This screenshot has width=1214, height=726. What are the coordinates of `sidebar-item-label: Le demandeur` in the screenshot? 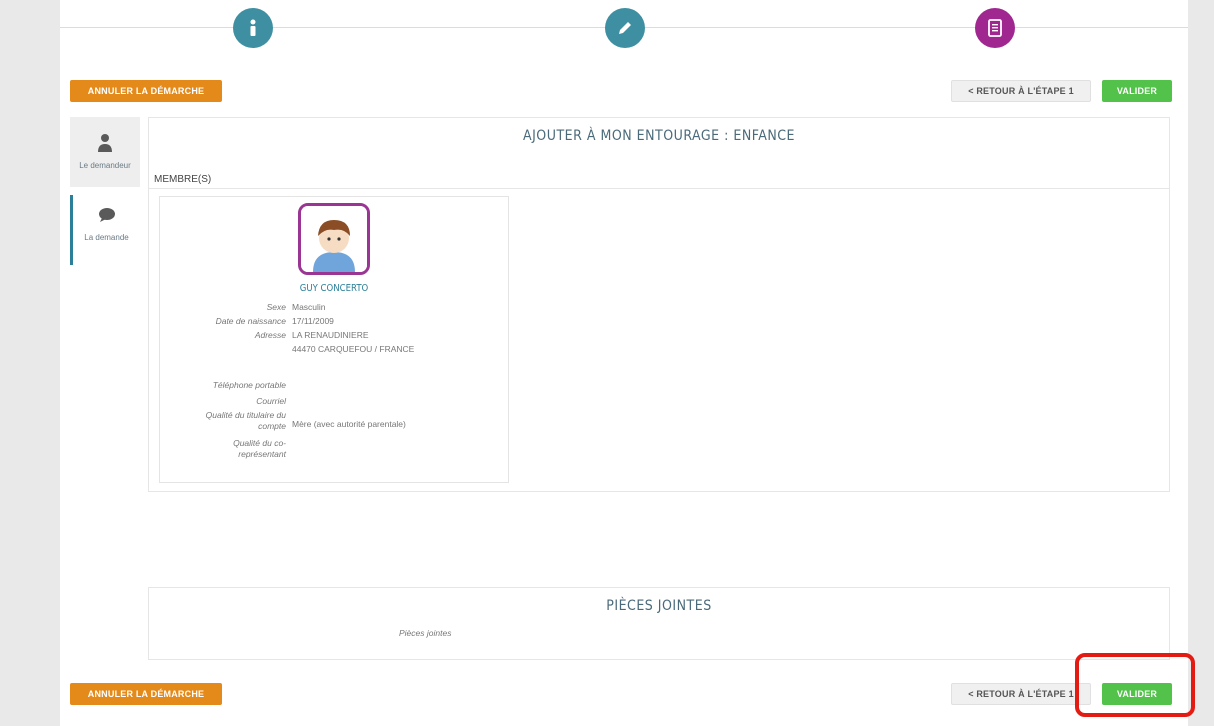 It's located at (105, 165).